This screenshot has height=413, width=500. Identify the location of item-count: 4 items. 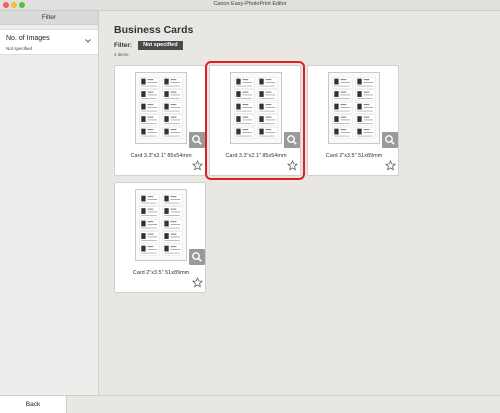
(121, 54).